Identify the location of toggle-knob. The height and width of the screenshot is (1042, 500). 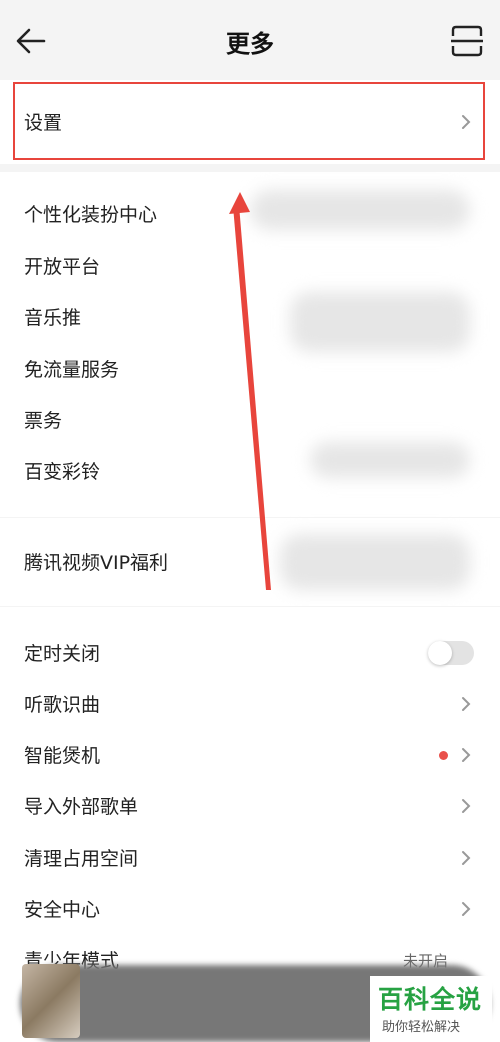
(440, 653).